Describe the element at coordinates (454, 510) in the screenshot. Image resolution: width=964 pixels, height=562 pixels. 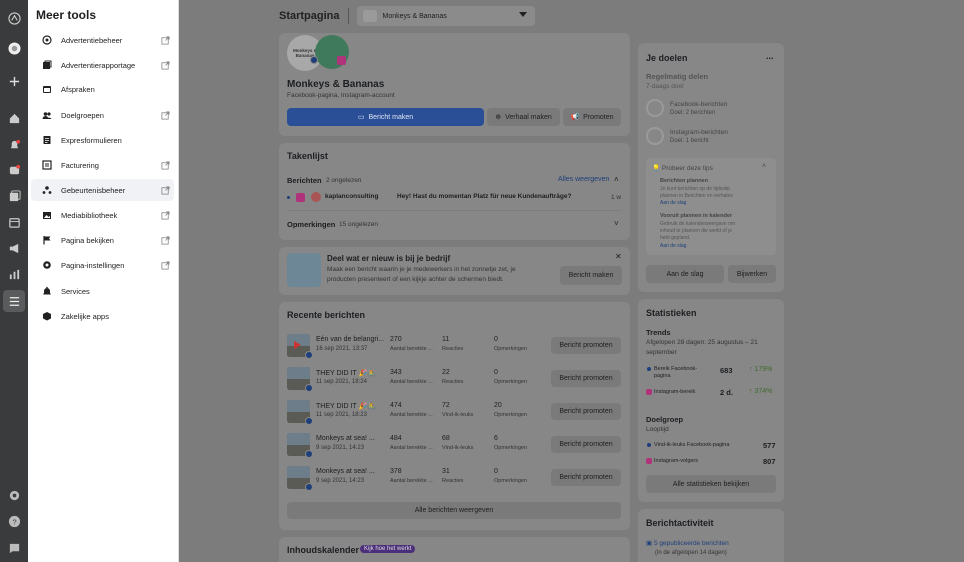
I see `show-all-posts-button: Alle berichten weergeven` at that location.